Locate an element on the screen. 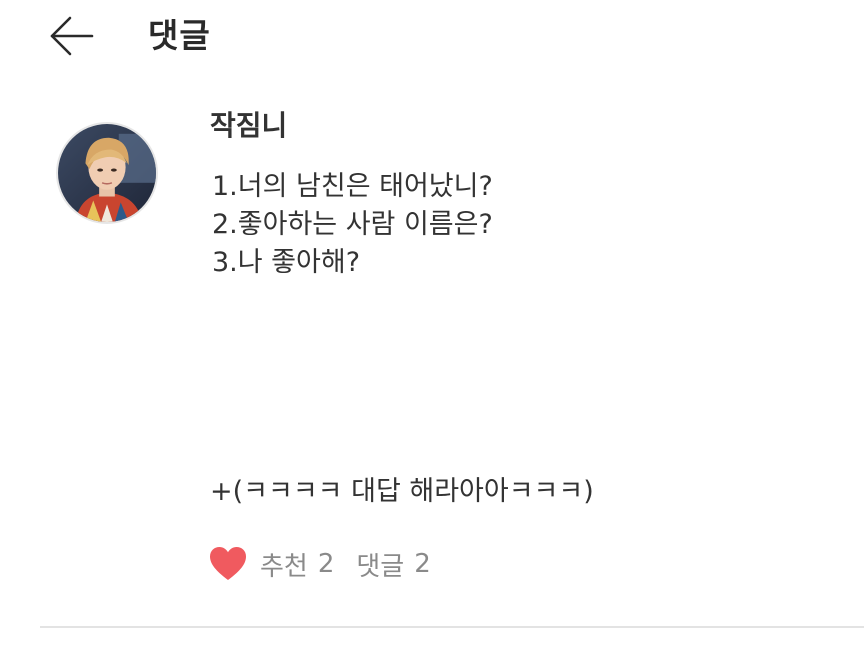 The image size is (864, 648). heart-icon is located at coordinates (228, 564).